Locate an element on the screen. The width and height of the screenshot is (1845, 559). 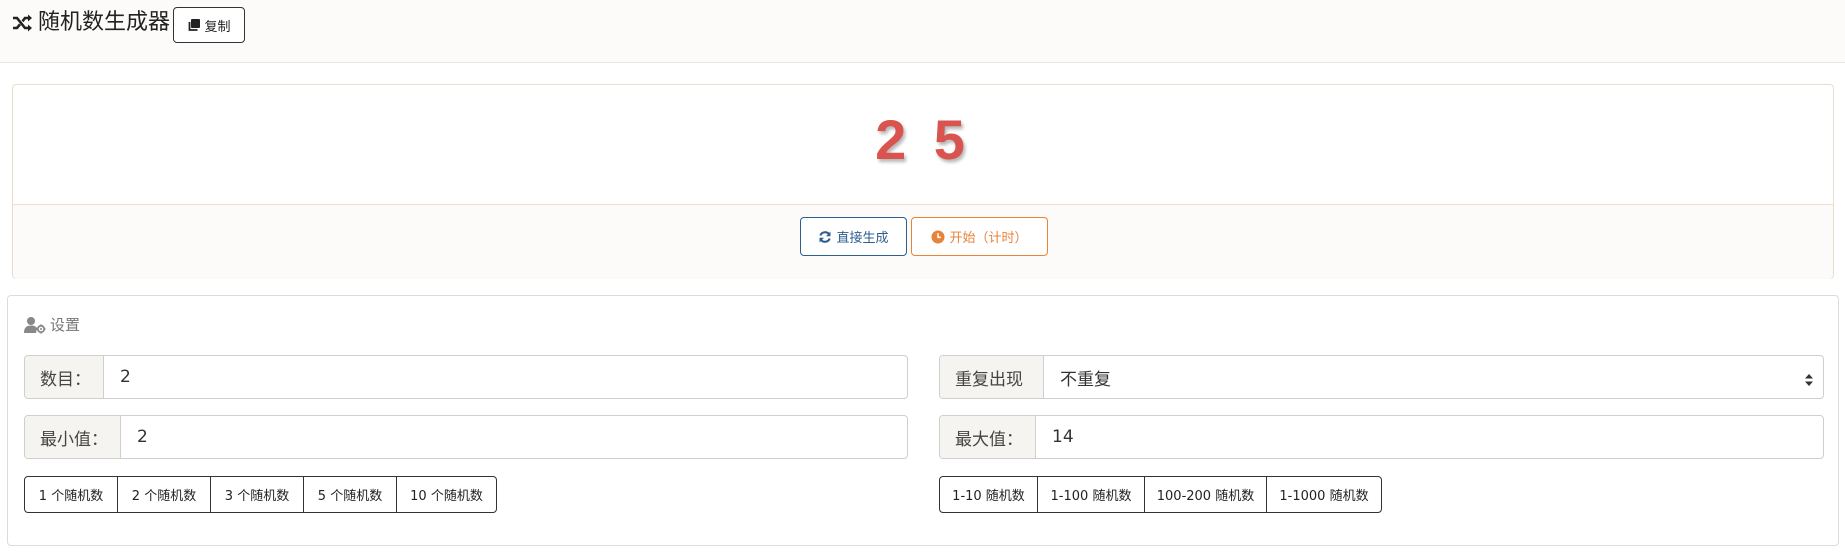
repeat-select-group: 重复出现 不重复 is located at coordinates (1381, 377).